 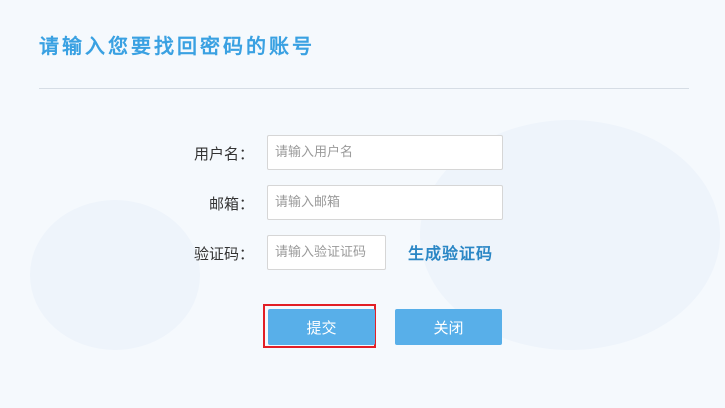 I want to click on page-title: 请输入您要找回密码的账号, so click(x=177, y=46).